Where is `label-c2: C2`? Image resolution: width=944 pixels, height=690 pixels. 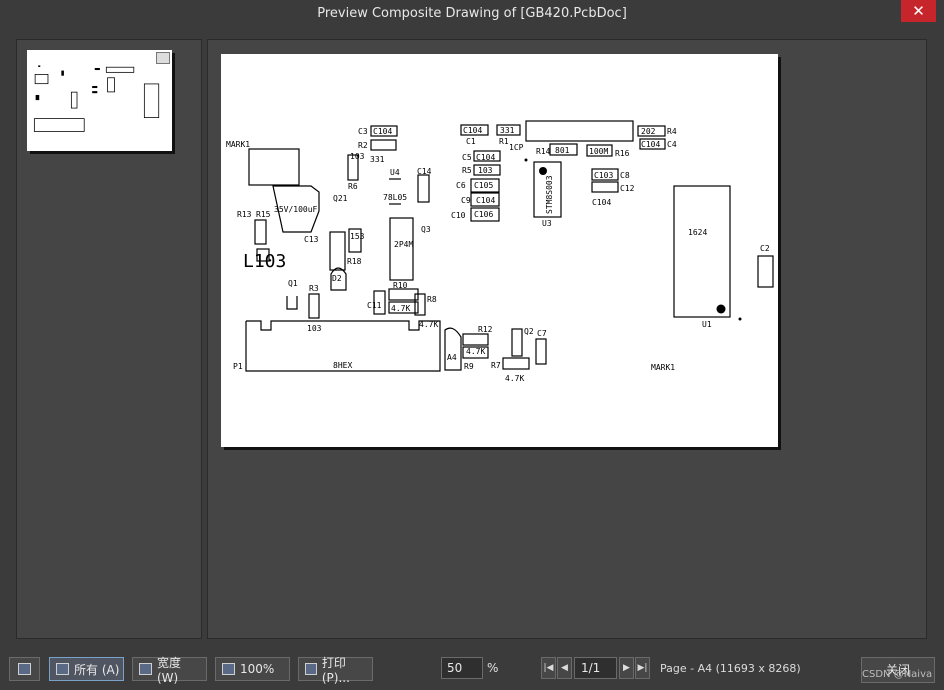
label-c2: C2 is located at coordinates (765, 248).